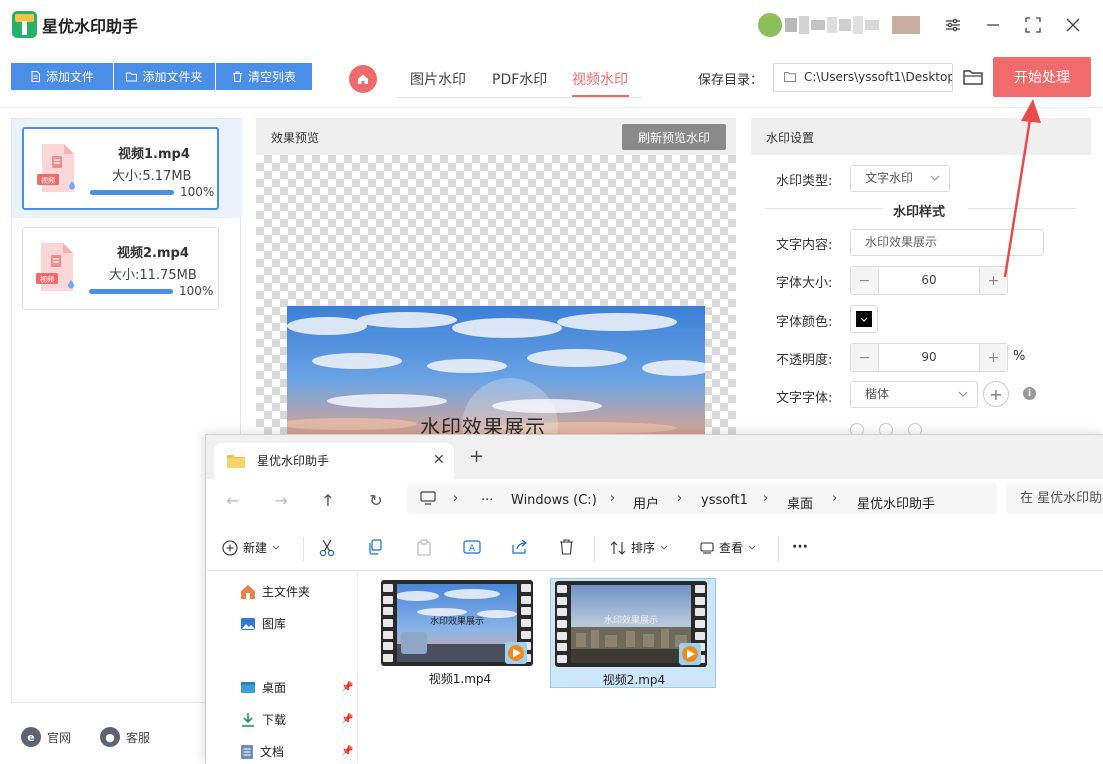 The image size is (1103, 764). I want to click on new-tab-icon: +, so click(476, 457).